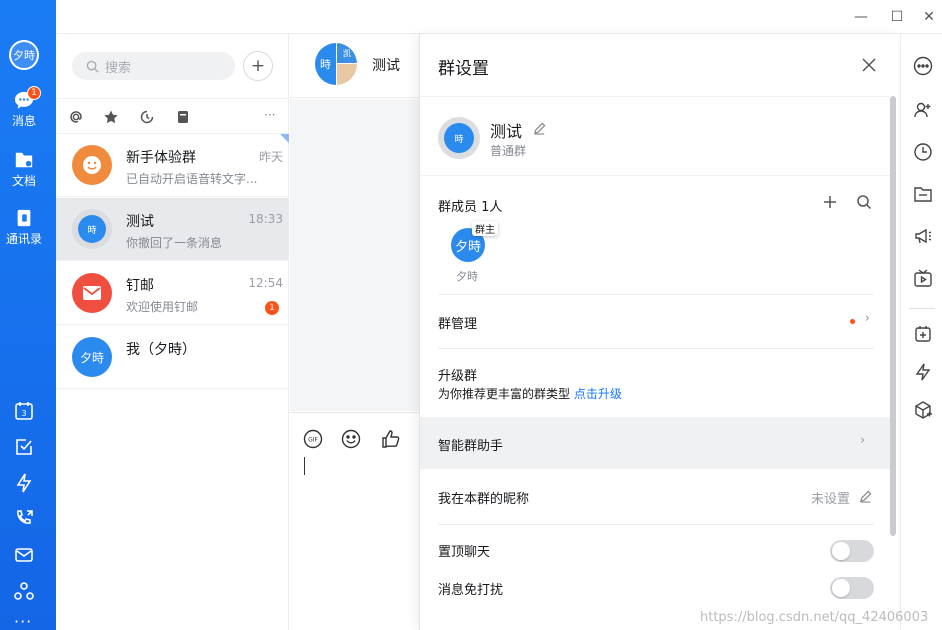  I want to click on mute-label: 消息免打扰, so click(471, 590).